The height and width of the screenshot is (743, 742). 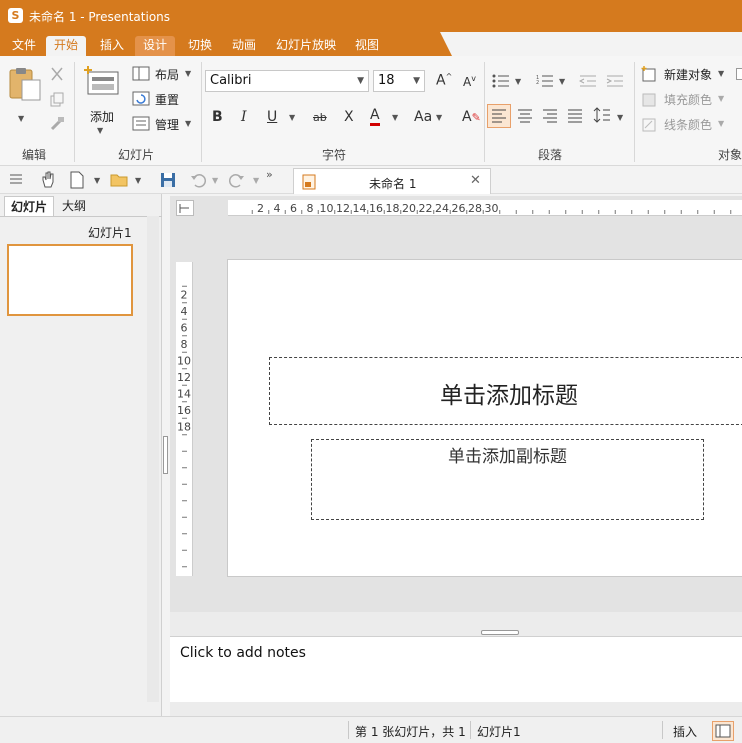 I want to click on font-color-icon: A, so click(x=375, y=117).